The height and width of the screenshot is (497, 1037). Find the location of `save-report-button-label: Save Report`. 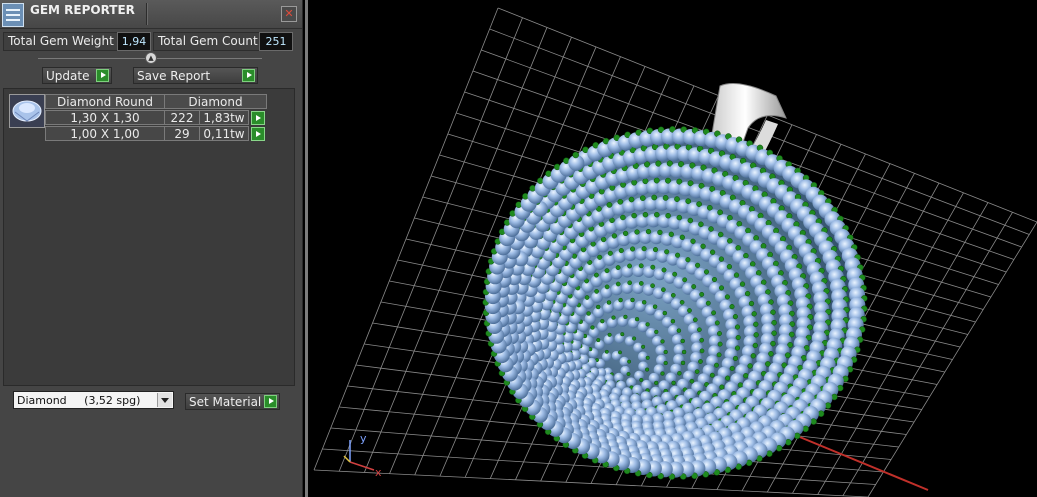

save-report-button-label: Save Report is located at coordinates (174, 76).